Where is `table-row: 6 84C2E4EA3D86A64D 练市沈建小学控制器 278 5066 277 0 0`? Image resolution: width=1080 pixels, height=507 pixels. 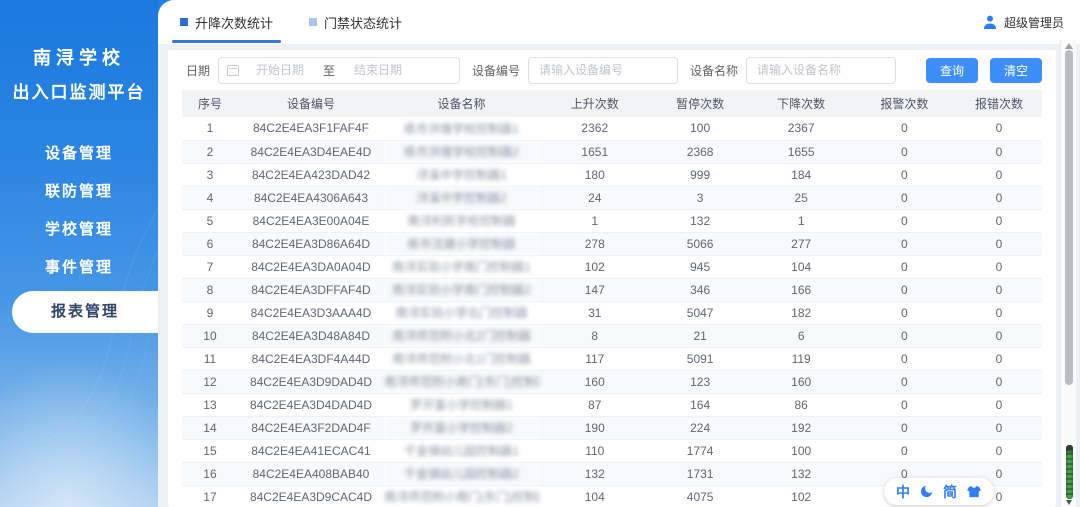
table-row: 6 84C2E4EA3D86A64D 练市沈建小学控制器 278 5066 277 0 0 is located at coordinates (612, 244).